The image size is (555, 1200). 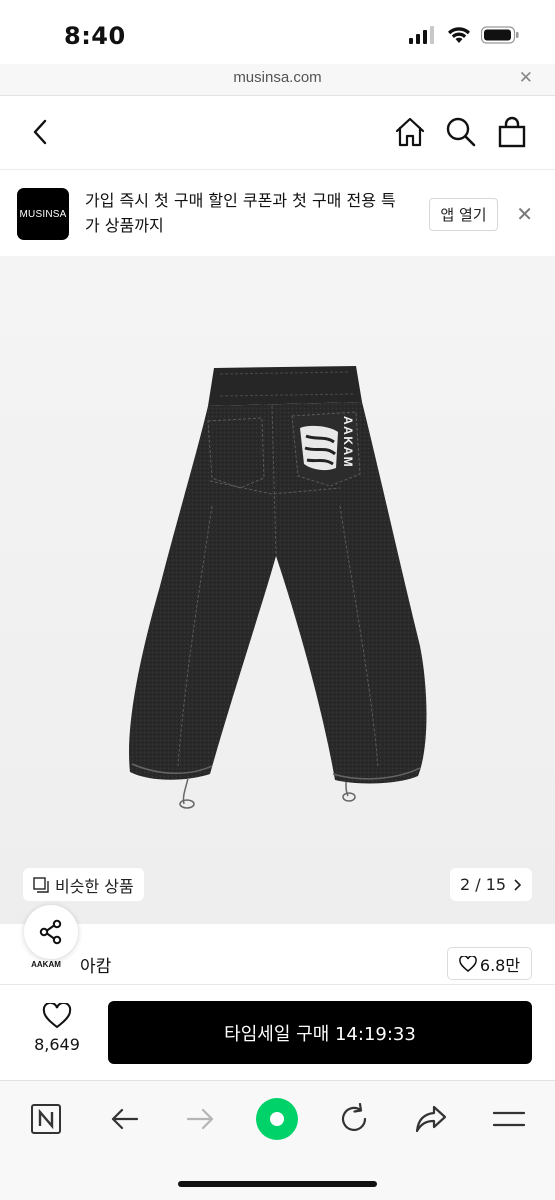 I want to click on image-counter-text: 2 / 15, so click(x=483, y=884).